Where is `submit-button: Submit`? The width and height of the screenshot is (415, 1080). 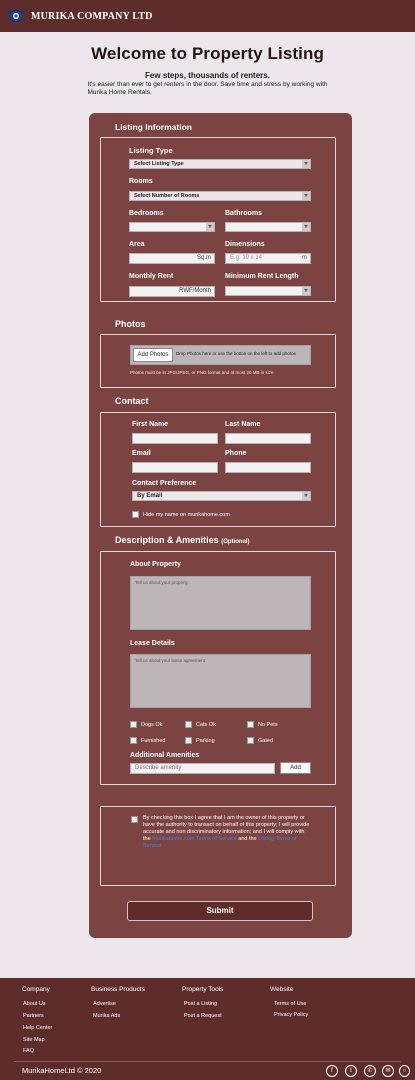
submit-button: Submit is located at coordinates (220, 911).